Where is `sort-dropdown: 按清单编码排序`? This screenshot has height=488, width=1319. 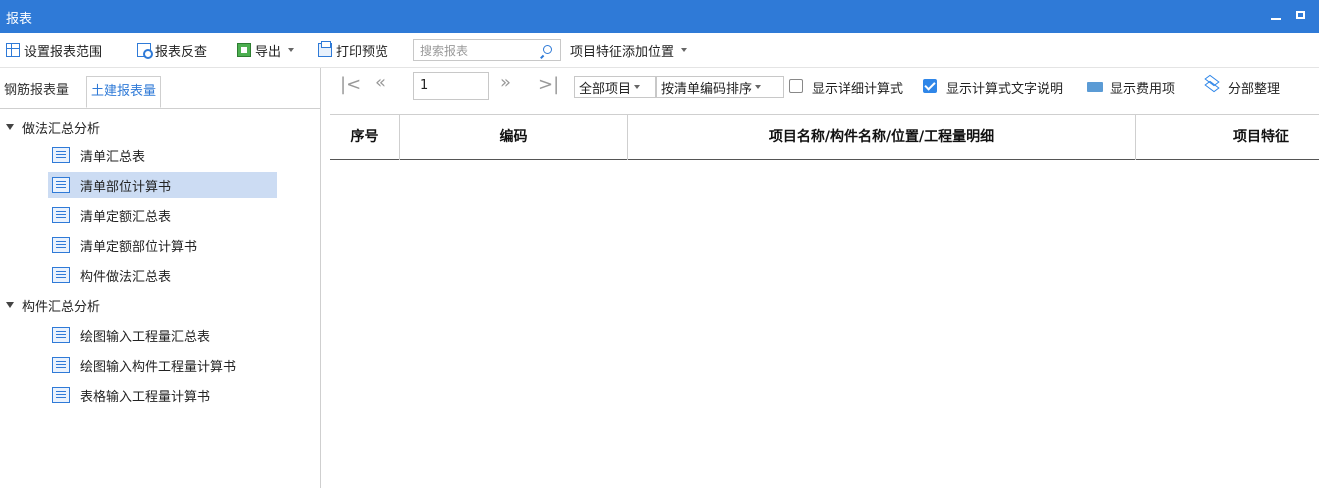 sort-dropdown: 按清单编码排序 is located at coordinates (720, 87).